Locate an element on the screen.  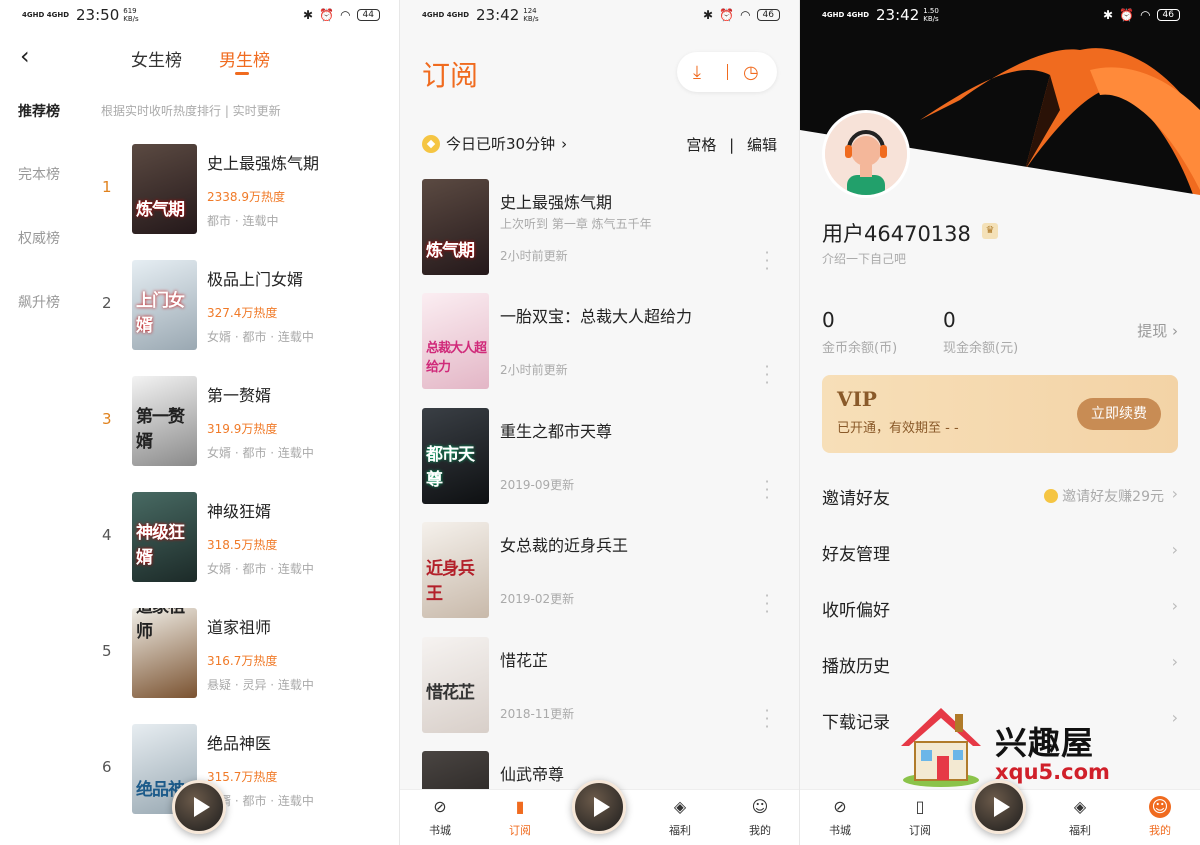
site-watermark: 兴趣屋 xqu5.com is located at coordinates (1010, 745).